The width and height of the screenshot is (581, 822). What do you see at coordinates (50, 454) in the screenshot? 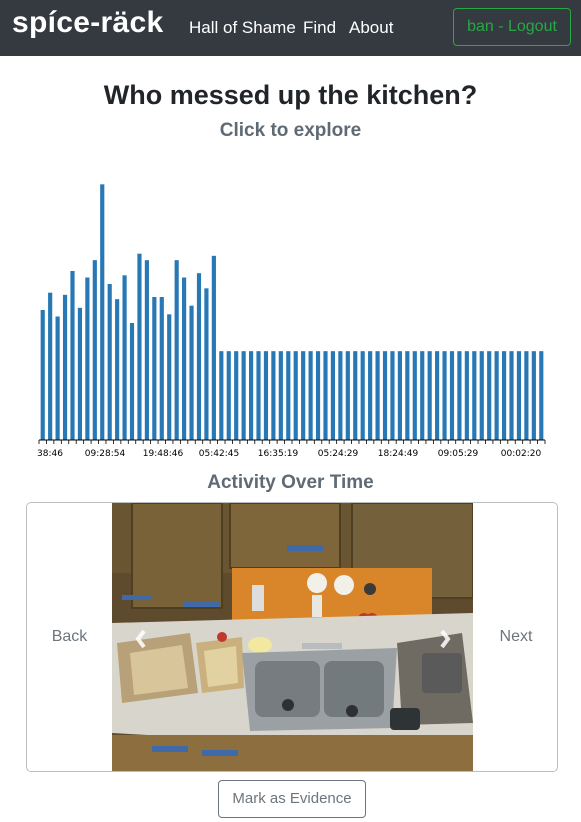
I see `x-tick-label: 38:46` at bounding box center [50, 454].